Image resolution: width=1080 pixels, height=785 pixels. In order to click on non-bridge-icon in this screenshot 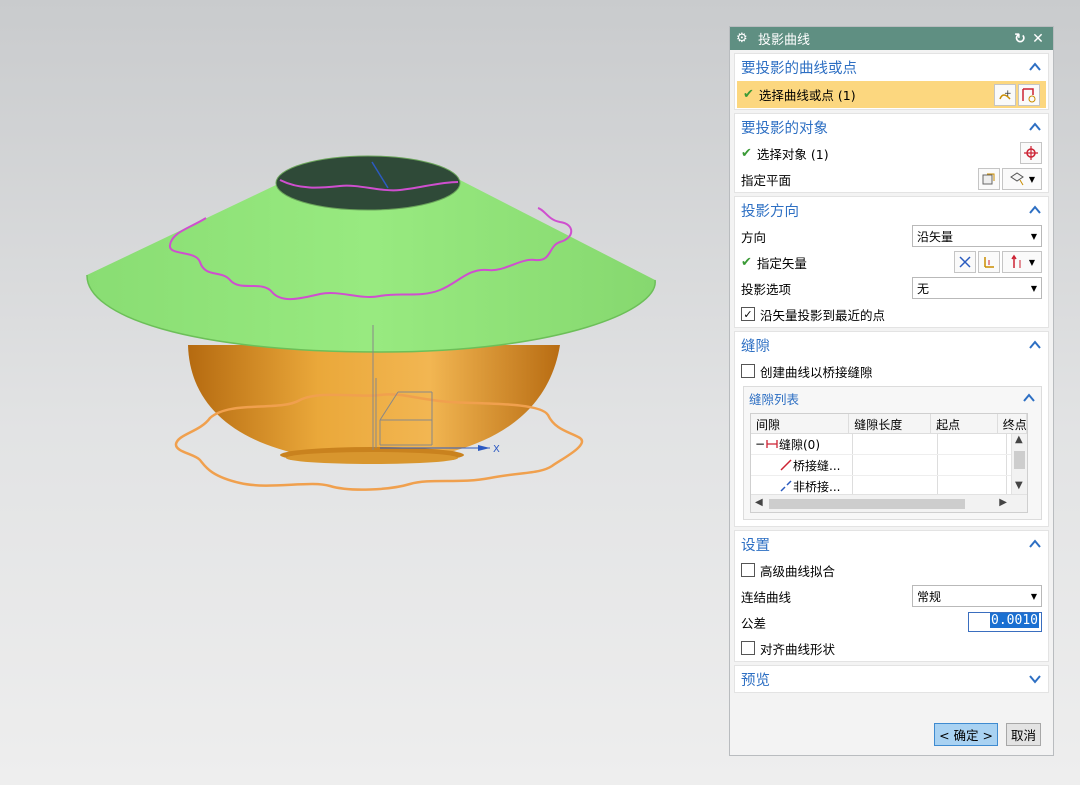, I will do `click(786, 486)`.